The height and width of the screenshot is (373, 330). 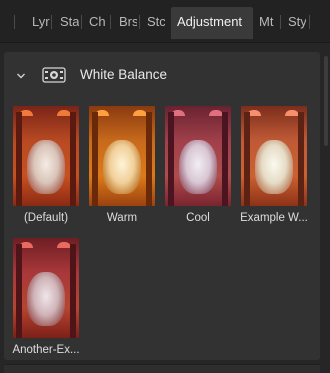 What do you see at coordinates (122, 218) in the screenshot?
I see `preset-label: Warm` at bounding box center [122, 218].